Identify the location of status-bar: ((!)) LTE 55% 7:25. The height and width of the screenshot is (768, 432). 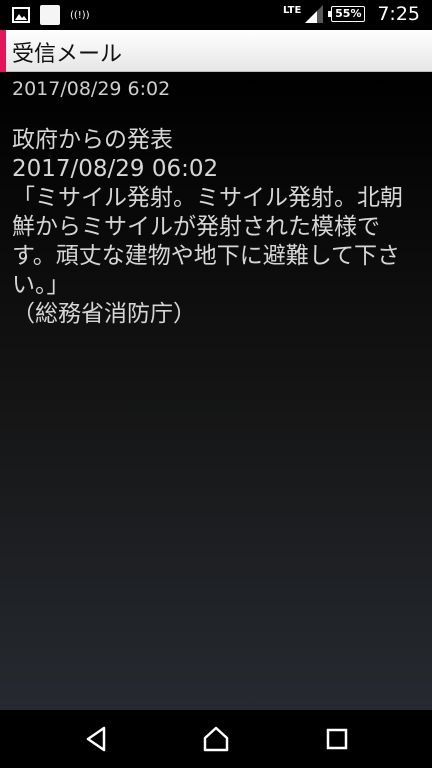
(216, 15).